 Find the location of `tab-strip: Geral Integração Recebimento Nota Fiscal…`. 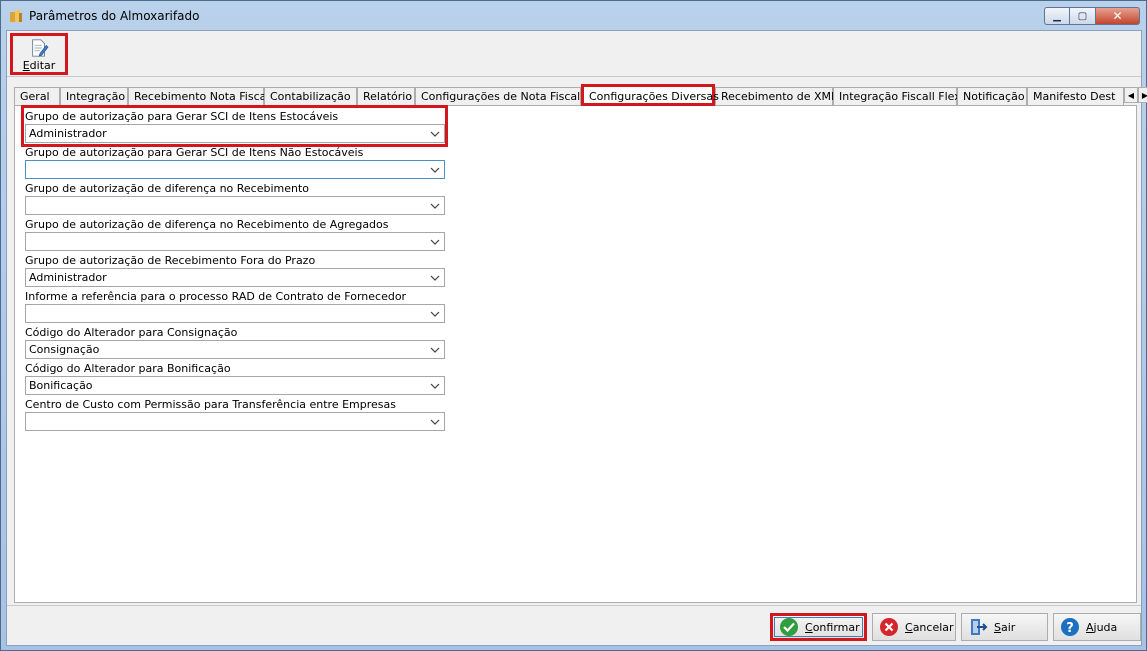

tab-strip: Geral Integração Recebimento Nota Fiscal… is located at coordinates (580, 95).